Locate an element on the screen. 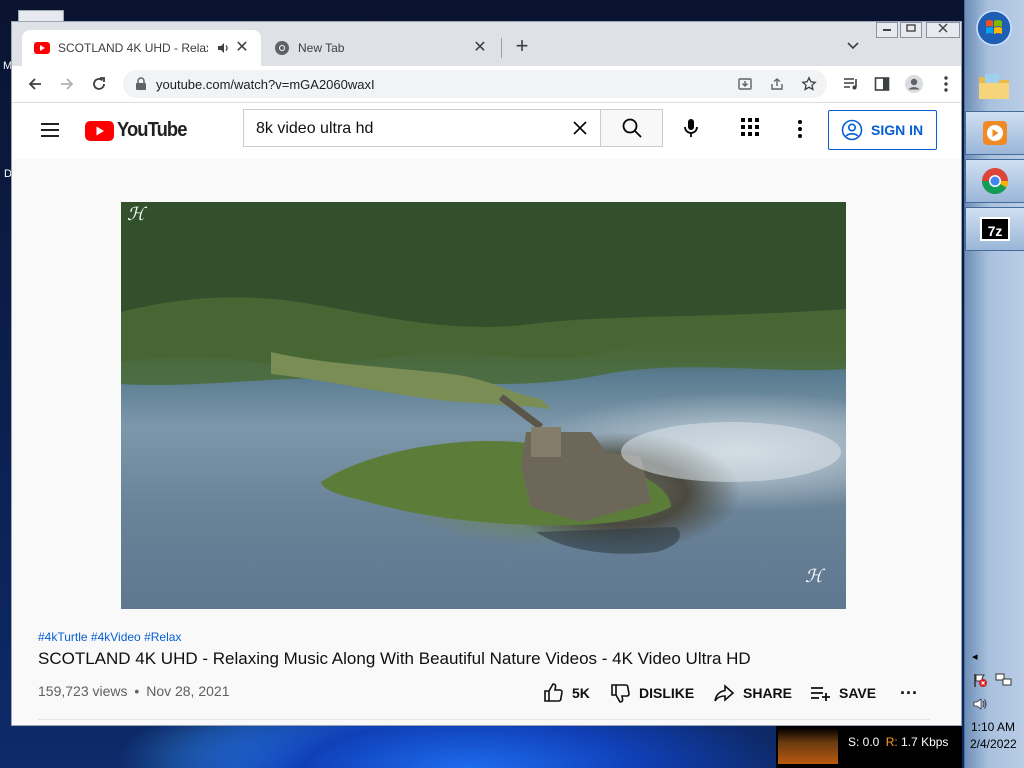 This screenshot has height=768, width=1024. playlist-add-icon is located at coordinates (820, 693).